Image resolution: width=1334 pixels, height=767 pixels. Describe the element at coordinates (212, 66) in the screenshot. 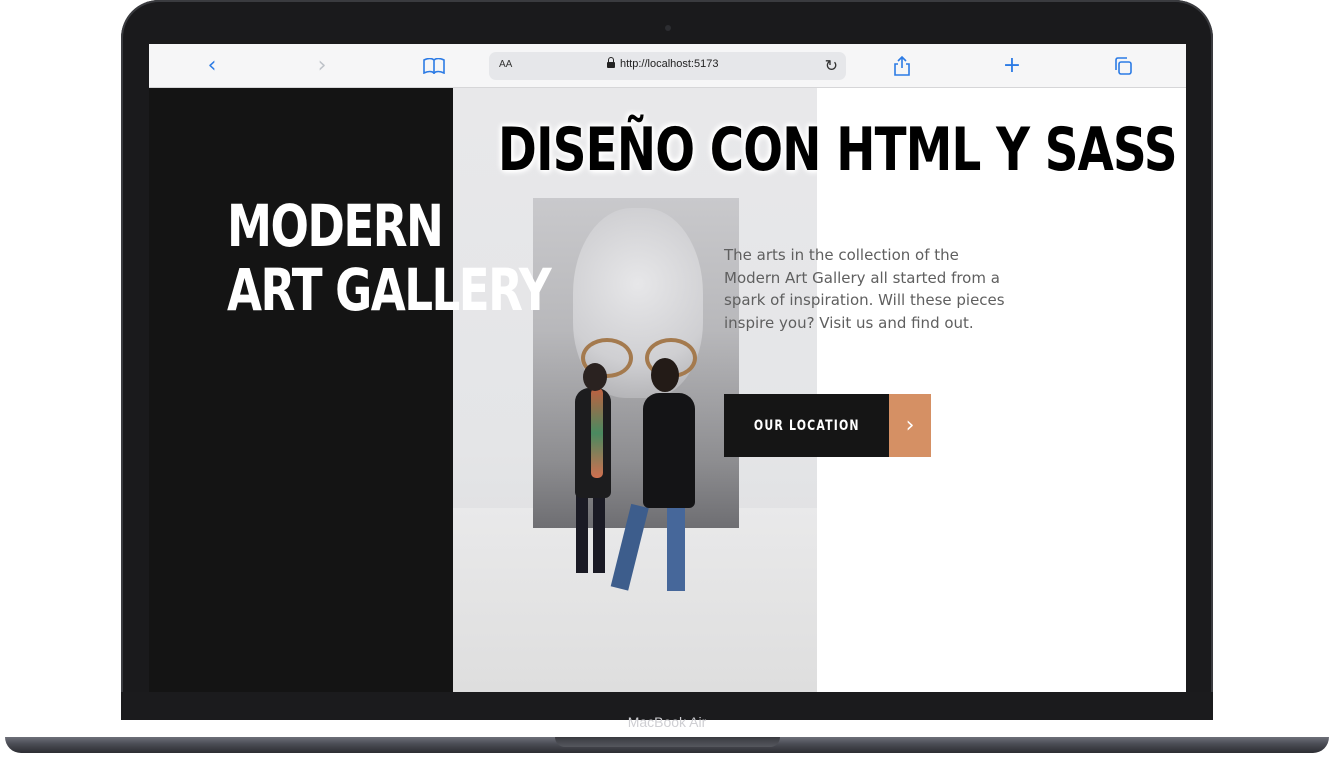

I see `back-button: ‹` at that location.